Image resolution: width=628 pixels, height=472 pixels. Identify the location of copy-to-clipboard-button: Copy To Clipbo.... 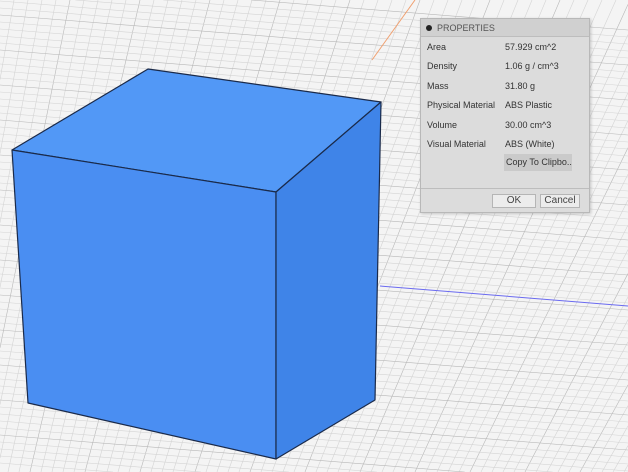
(538, 162).